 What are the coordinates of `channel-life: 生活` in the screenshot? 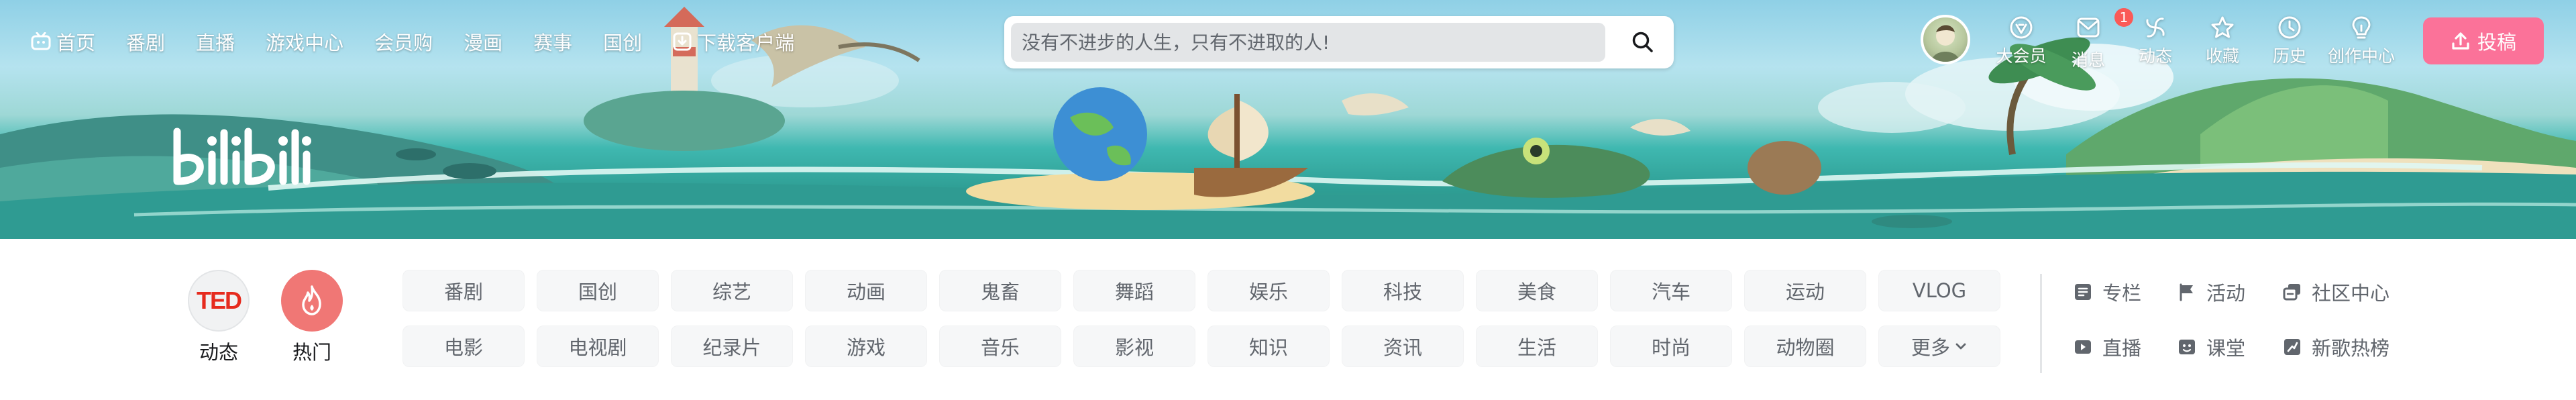 It's located at (1537, 346).